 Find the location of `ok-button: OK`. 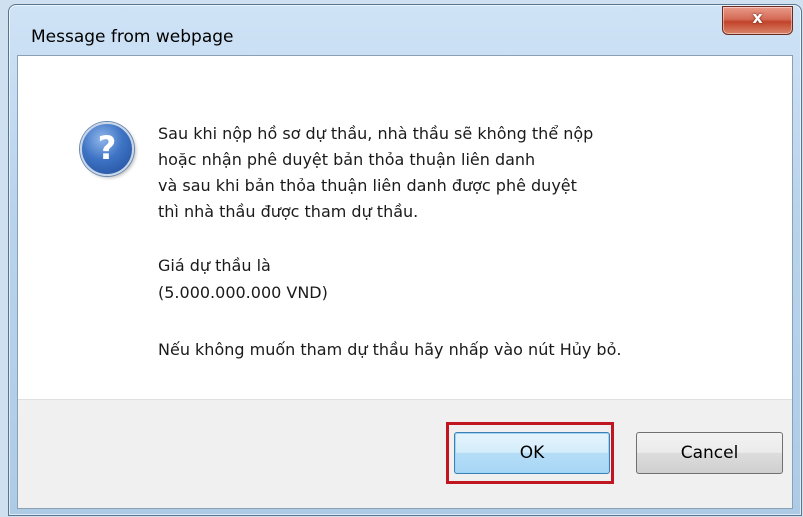

ok-button: OK is located at coordinates (532, 453).